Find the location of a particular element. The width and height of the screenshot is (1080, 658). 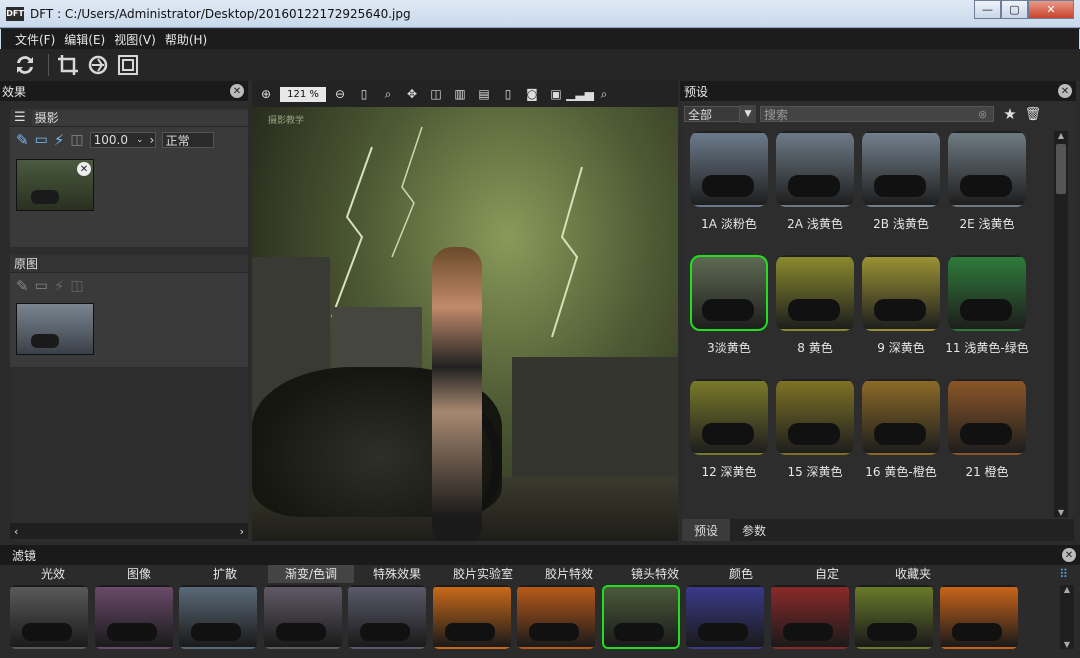

menu-edit: 编辑(E) is located at coordinates (84, 39).